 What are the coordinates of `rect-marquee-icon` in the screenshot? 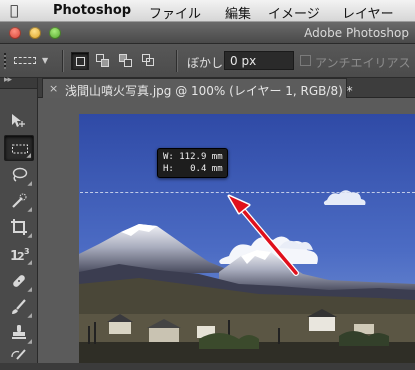 It's located at (25, 60).